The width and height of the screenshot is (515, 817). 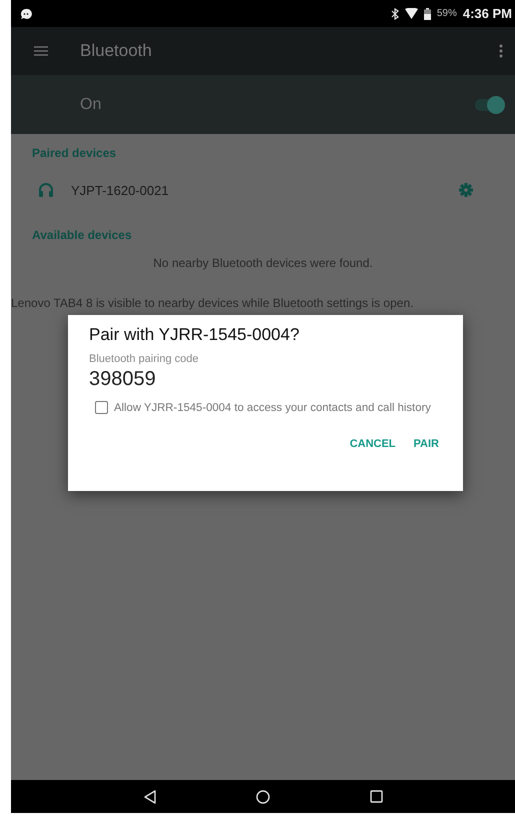 What do you see at coordinates (487, 13) in the screenshot?
I see `clock: 4:36 PM` at bounding box center [487, 13].